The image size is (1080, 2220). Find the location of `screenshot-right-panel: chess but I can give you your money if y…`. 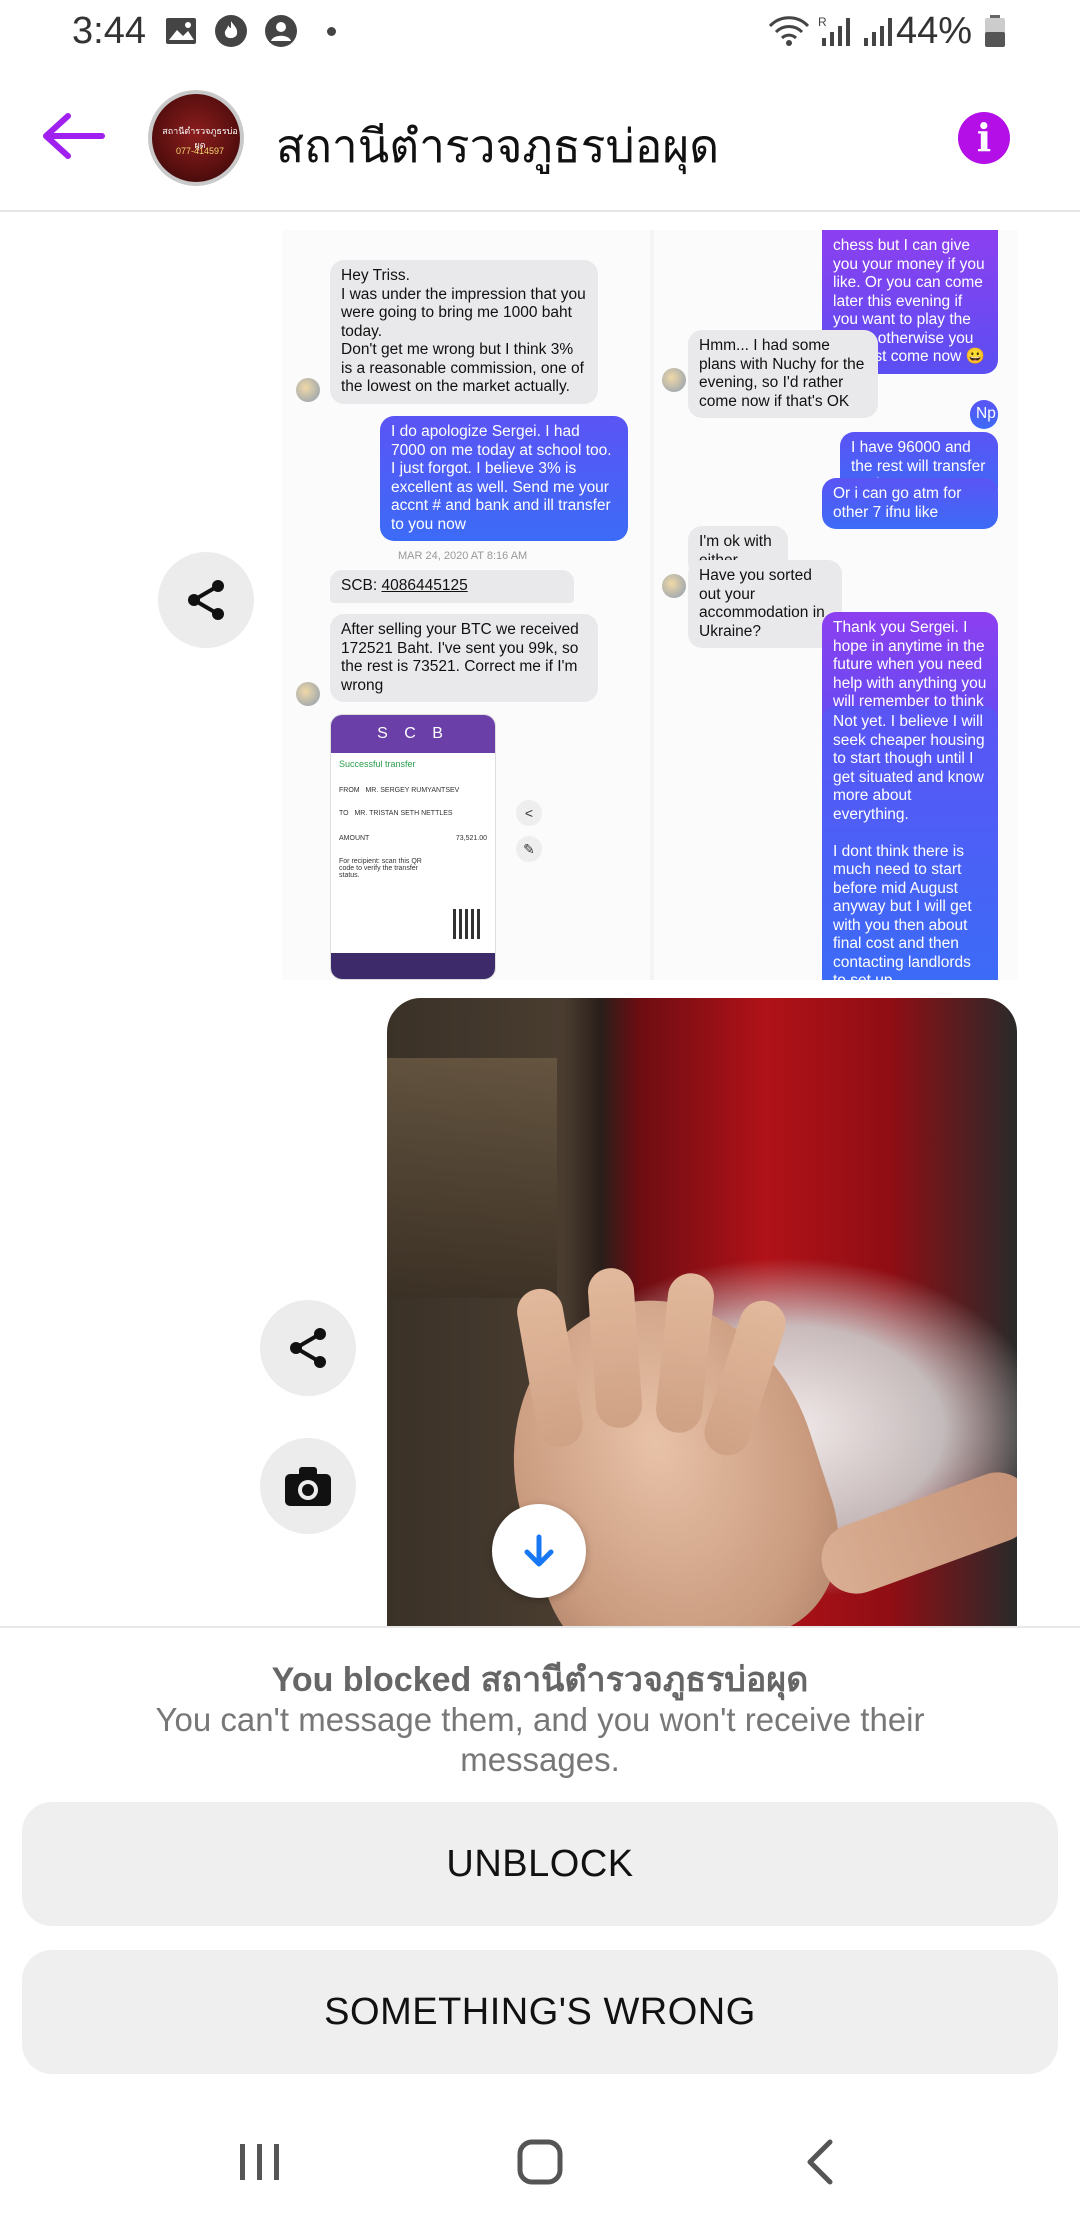

screenshot-right-panel: chess but I can give you your money if y… is located at coordinates (836, 605).